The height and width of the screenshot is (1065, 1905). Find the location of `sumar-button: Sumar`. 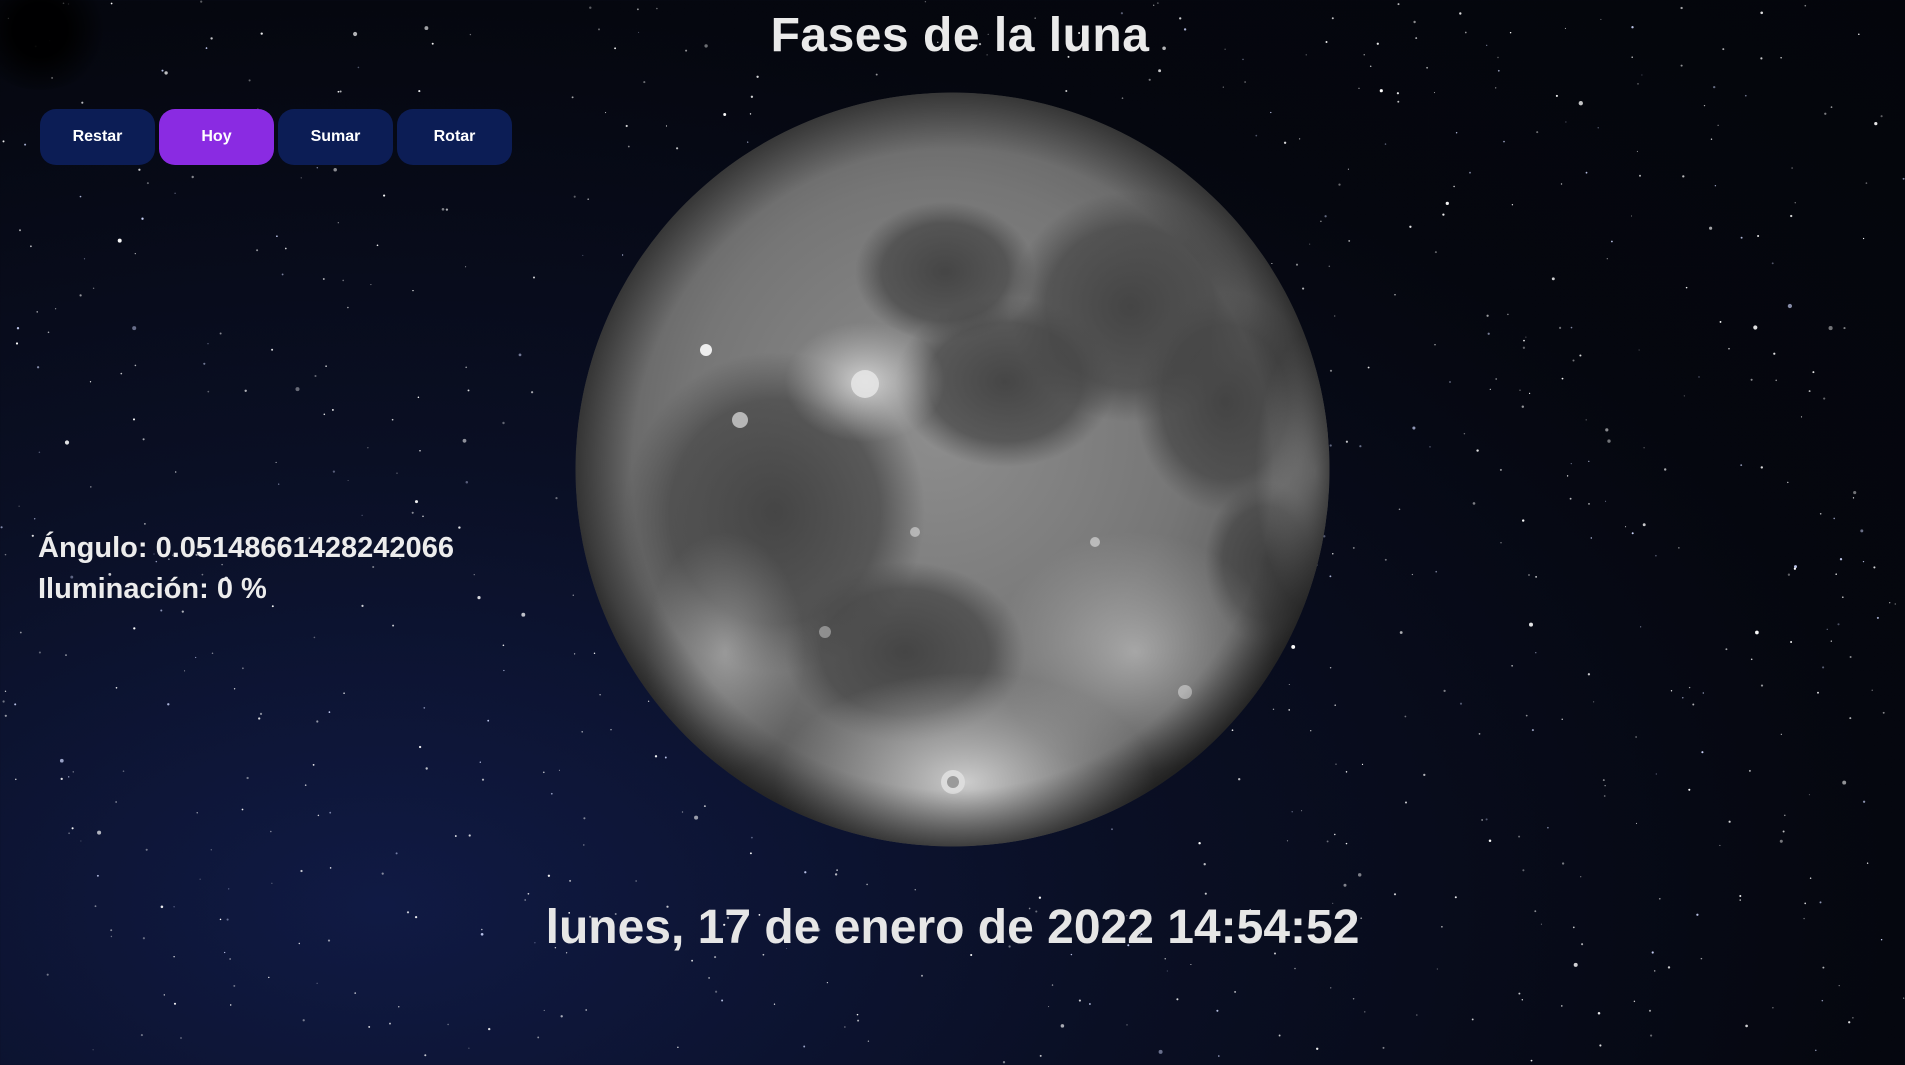

sumar-button: Sumar is located at coordinates (335, 137).